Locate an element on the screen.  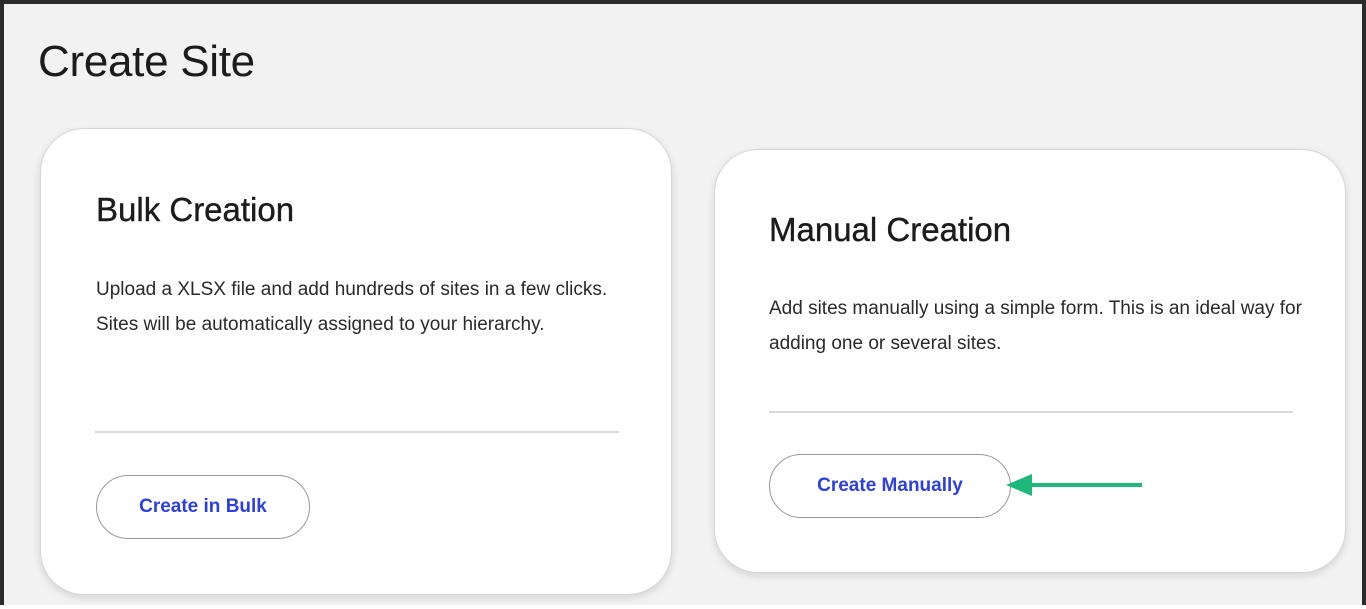
page-title: Create Site is located at coordinates (146, 61).